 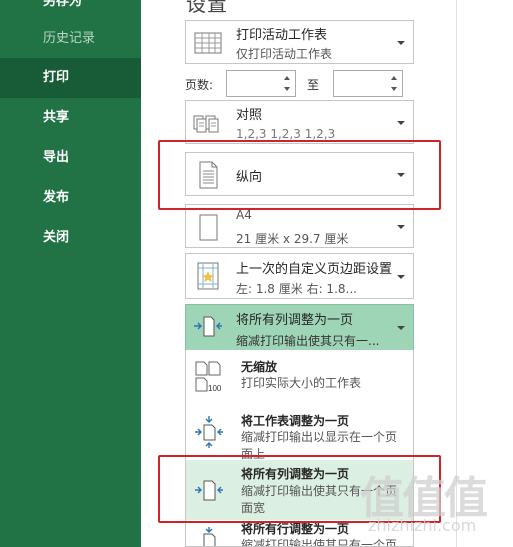 I want to click on nav-publish: 发布, so click(x=70, y=198).